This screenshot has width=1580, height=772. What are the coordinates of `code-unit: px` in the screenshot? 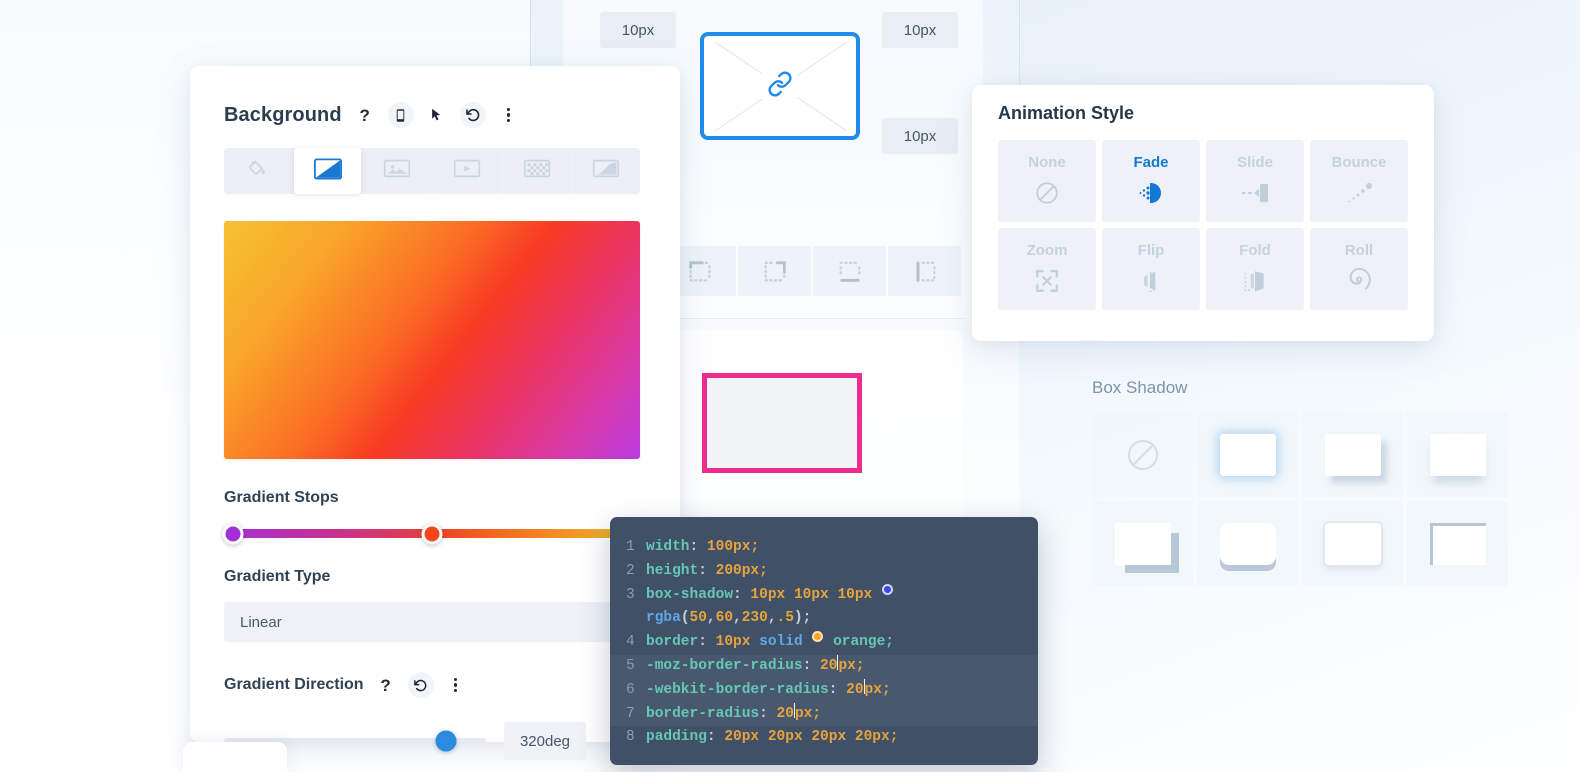 It's located at (847, 665).